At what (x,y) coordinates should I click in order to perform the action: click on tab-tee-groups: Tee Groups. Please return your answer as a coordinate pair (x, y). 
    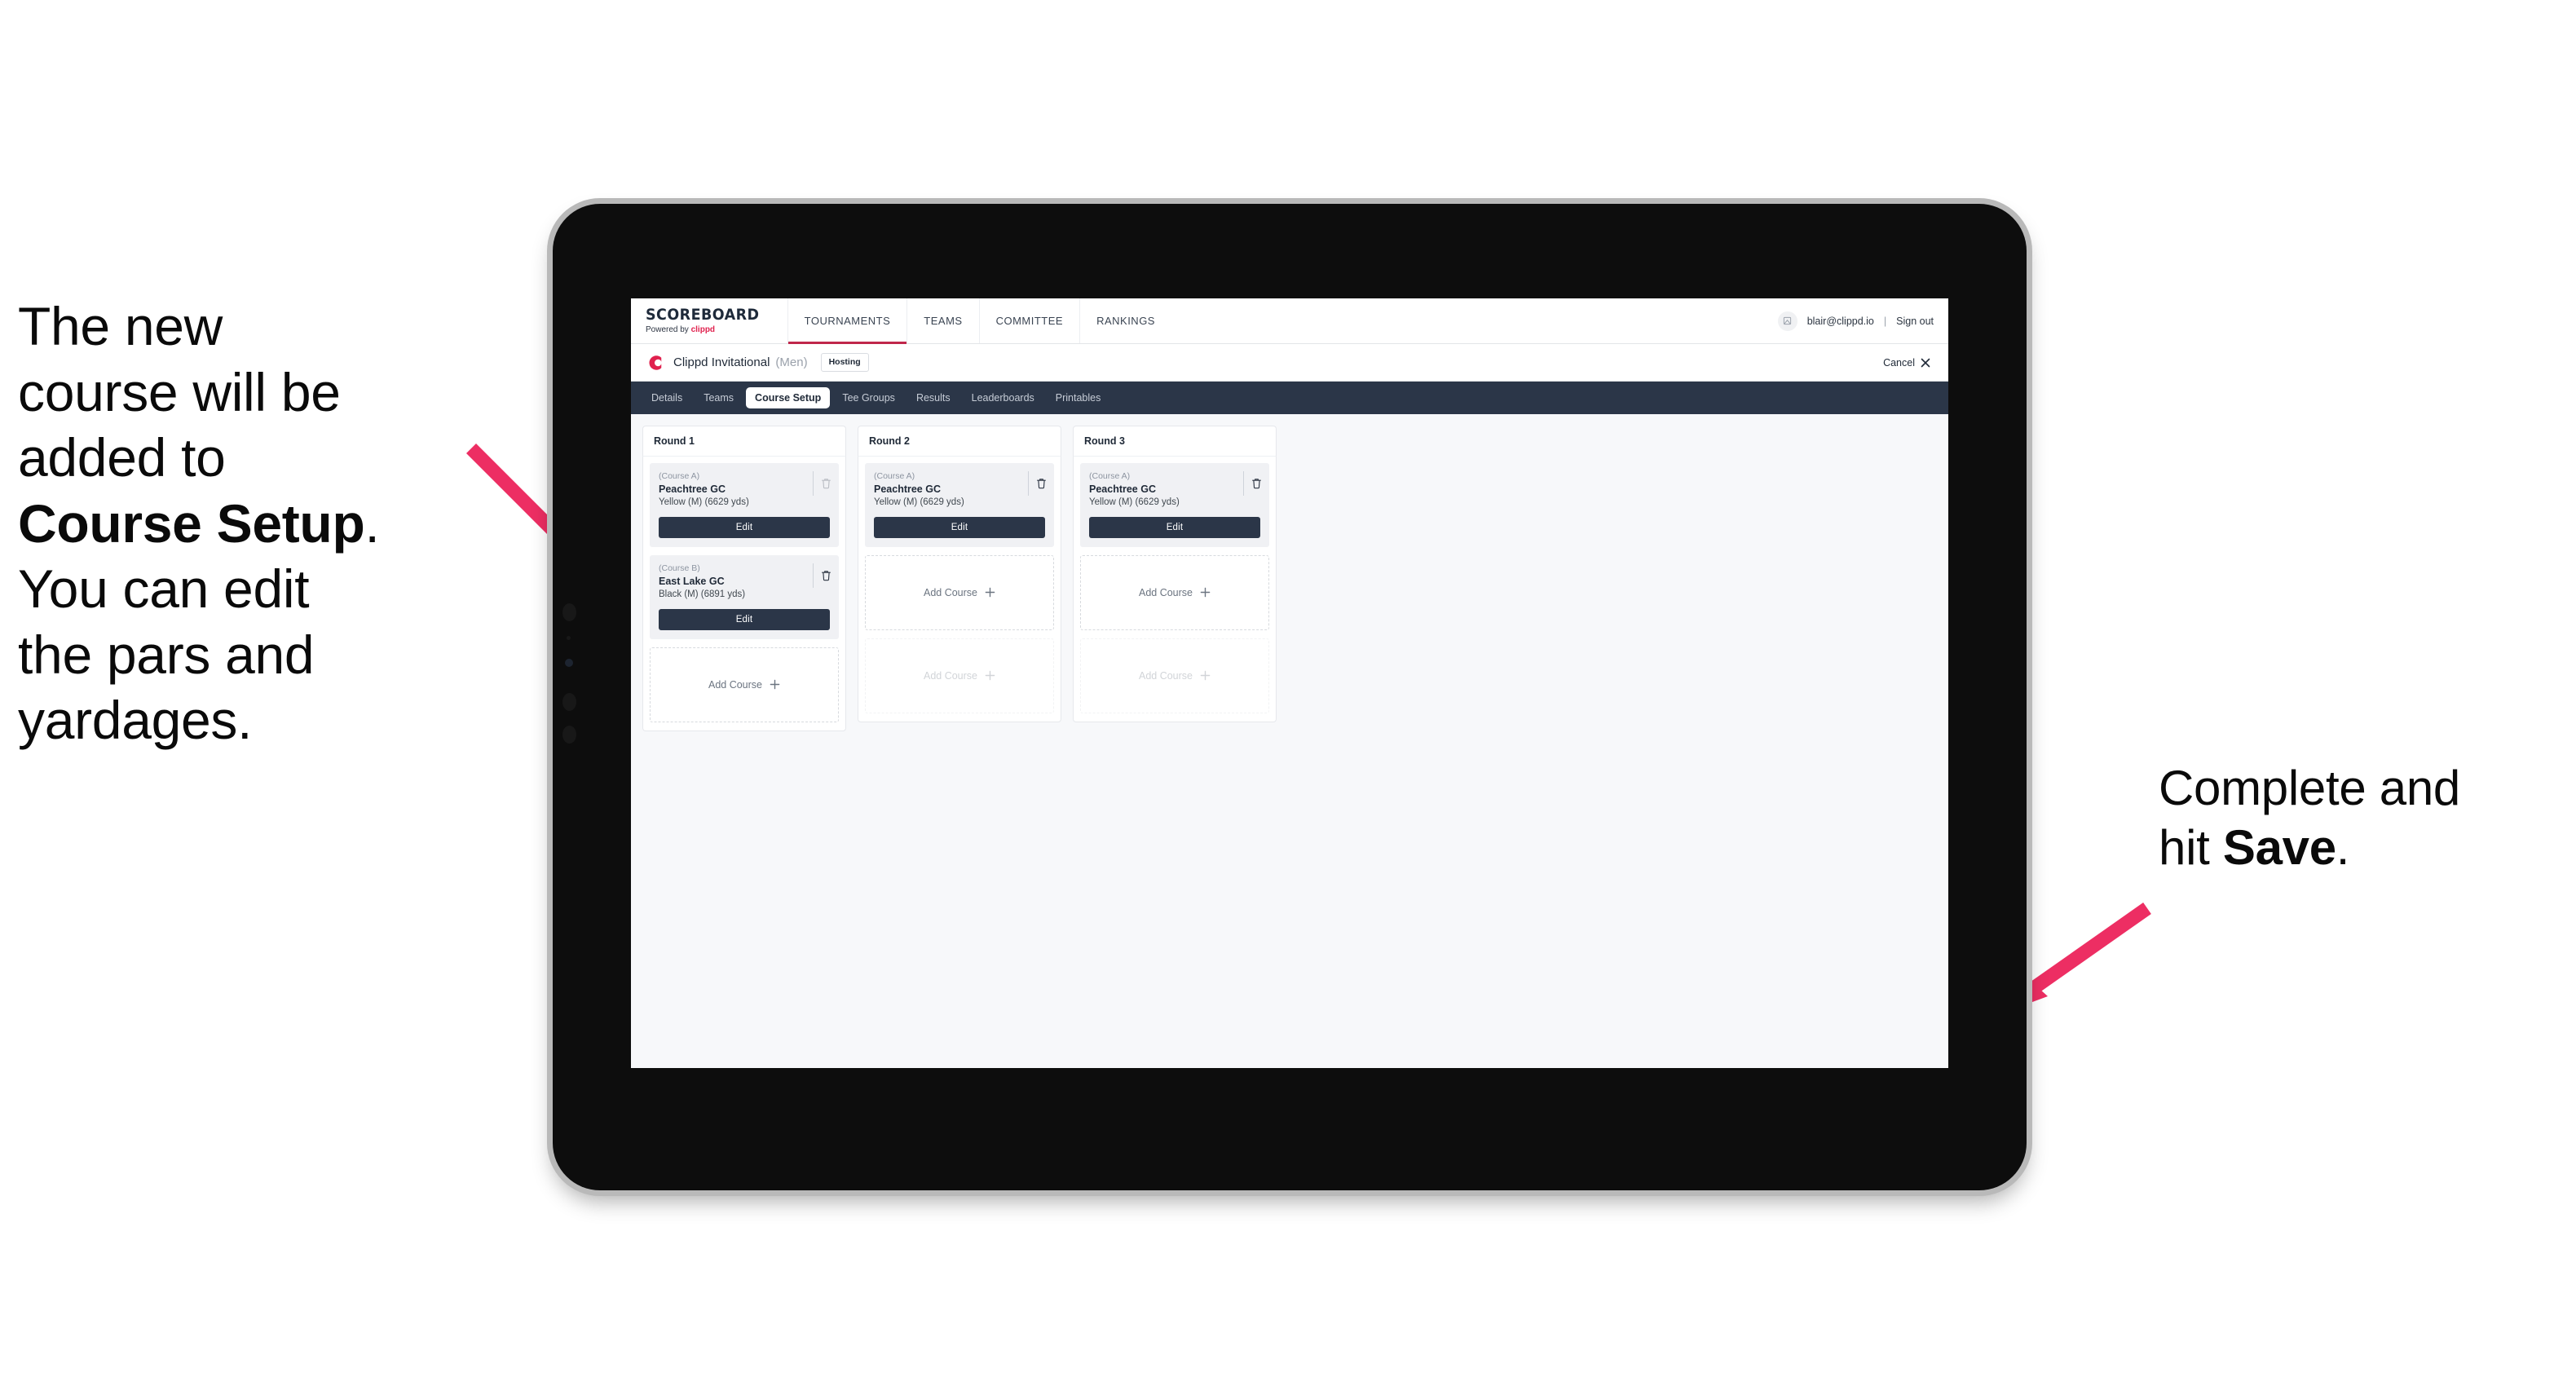
    Looking at the image, I should click on (868, 397).